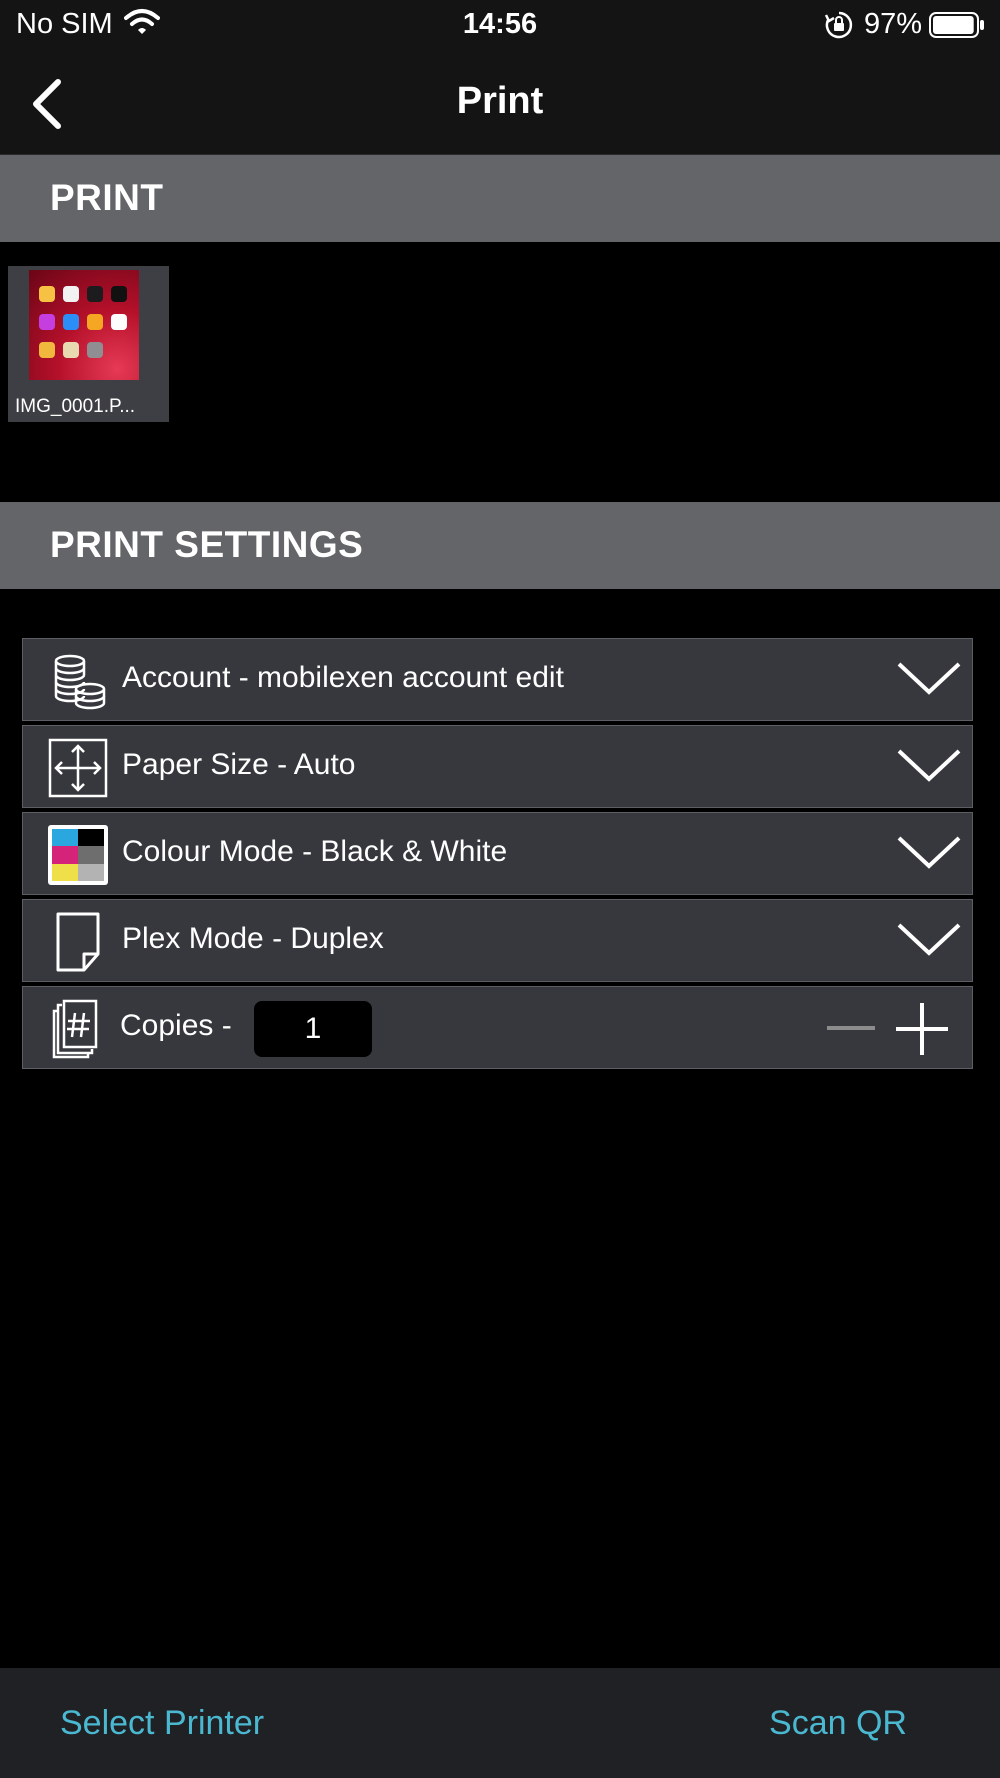 Image resolution: width=1000 pixels, height=1778 pixels. I want to click on print-settings-section-header: PRINT SETTINGS, so click(500, 545).